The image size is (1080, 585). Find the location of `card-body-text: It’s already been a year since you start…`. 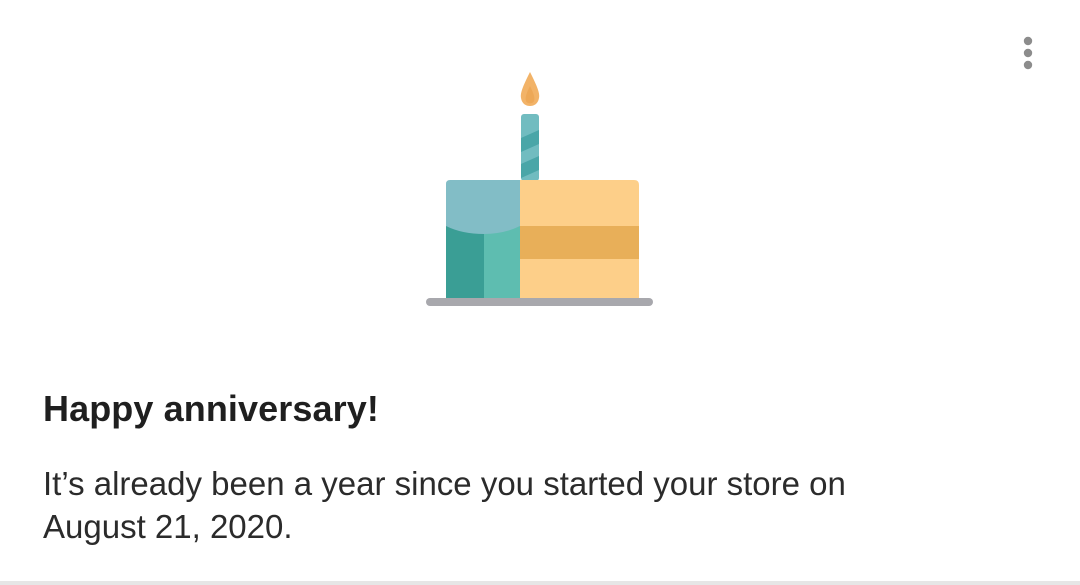

card-body-text: It’s already been a year since you start… is located at coordinates (538, 505).